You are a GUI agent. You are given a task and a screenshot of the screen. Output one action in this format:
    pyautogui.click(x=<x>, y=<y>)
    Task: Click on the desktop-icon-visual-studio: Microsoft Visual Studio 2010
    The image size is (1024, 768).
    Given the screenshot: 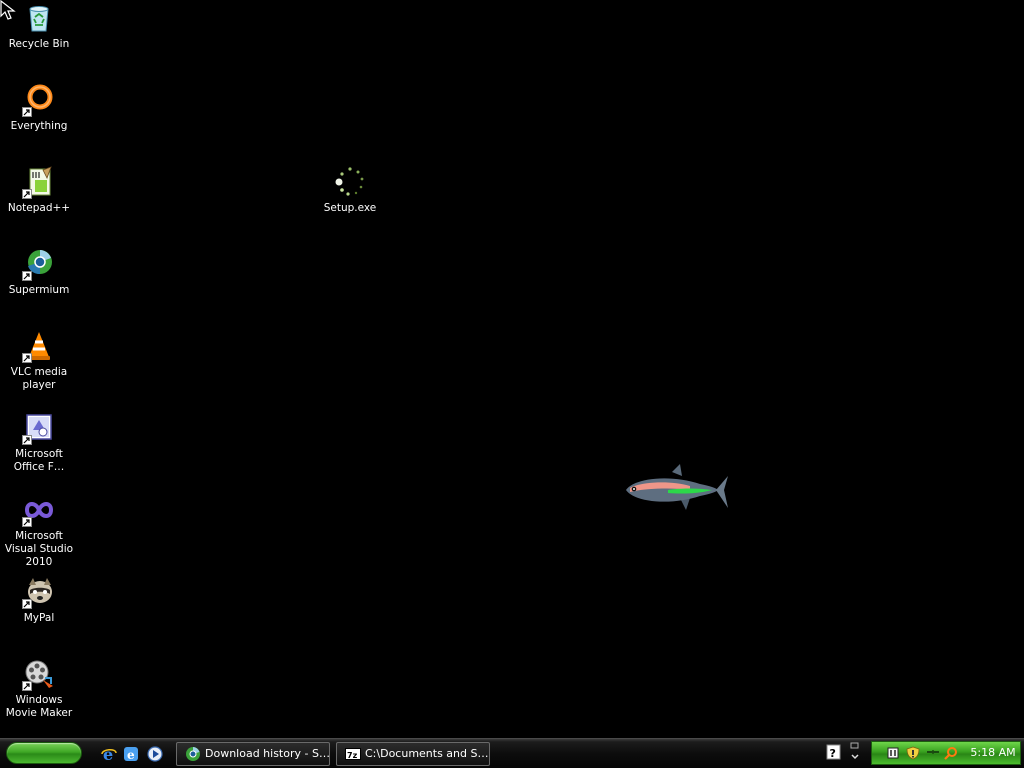 What is the action you would take?
    pyautogui.click(x=39, y=531)
    